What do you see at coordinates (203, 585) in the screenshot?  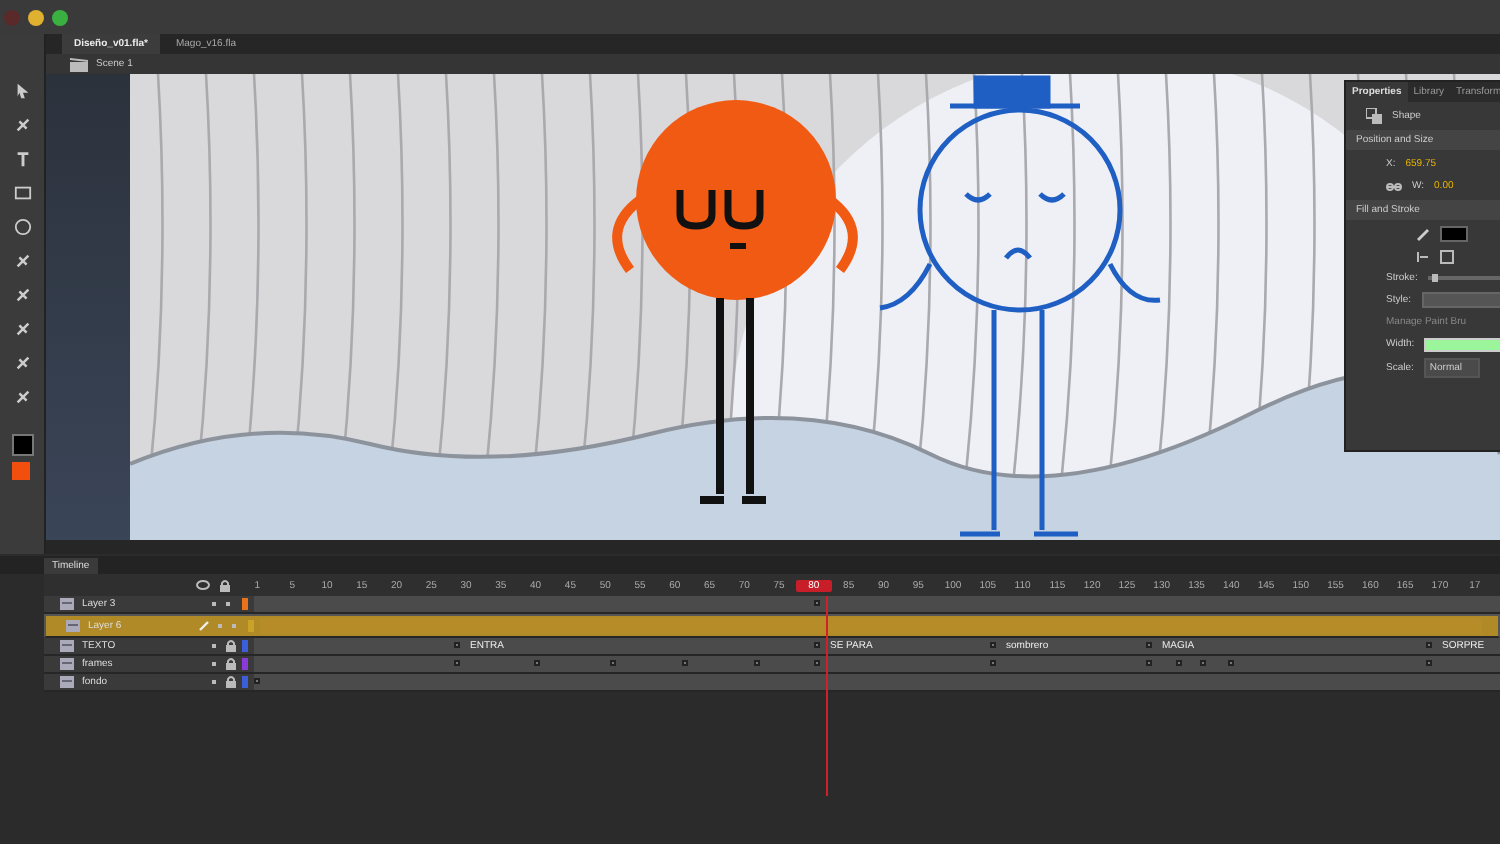 I see `eye-icon` at bounding box center [203, 585].